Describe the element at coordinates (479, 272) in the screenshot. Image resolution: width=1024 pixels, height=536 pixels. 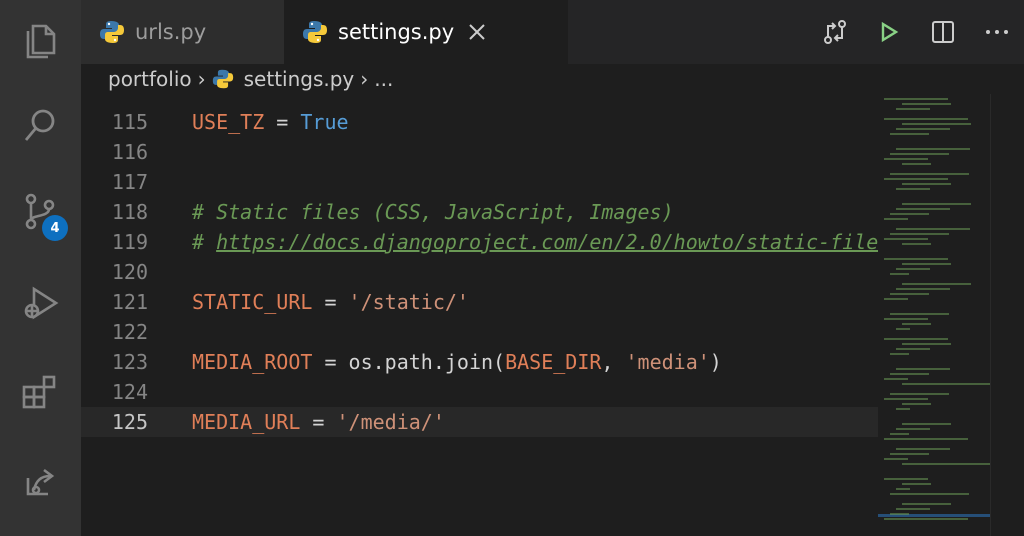
I see `code-line: 120` at that location.